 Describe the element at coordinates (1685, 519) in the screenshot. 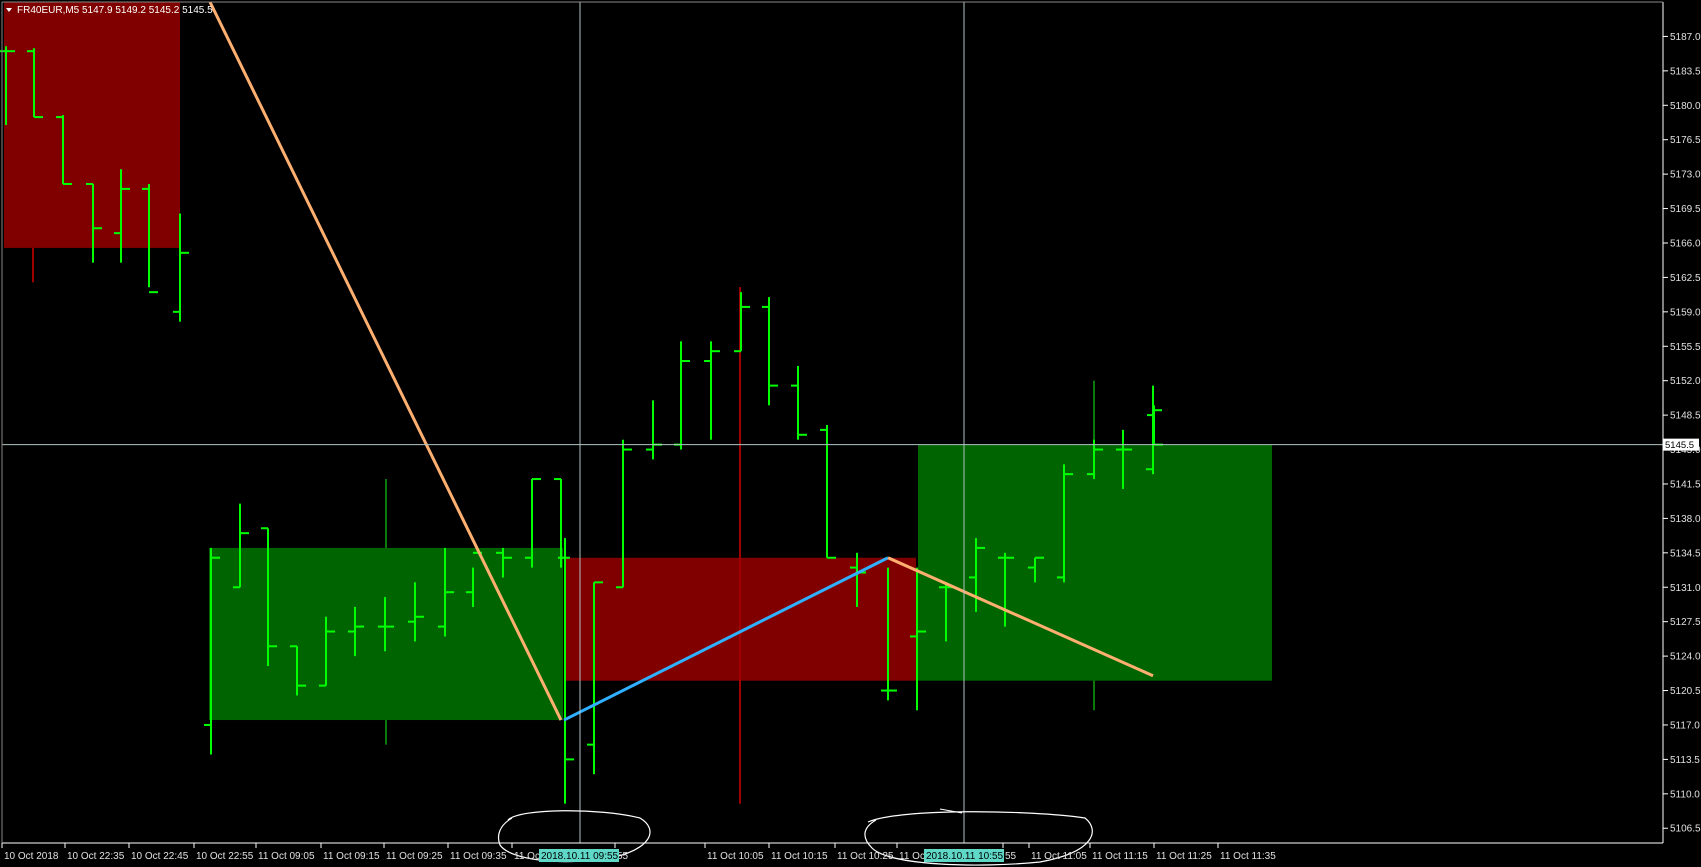

I see `y-tick-label: 5138.0` at that location.